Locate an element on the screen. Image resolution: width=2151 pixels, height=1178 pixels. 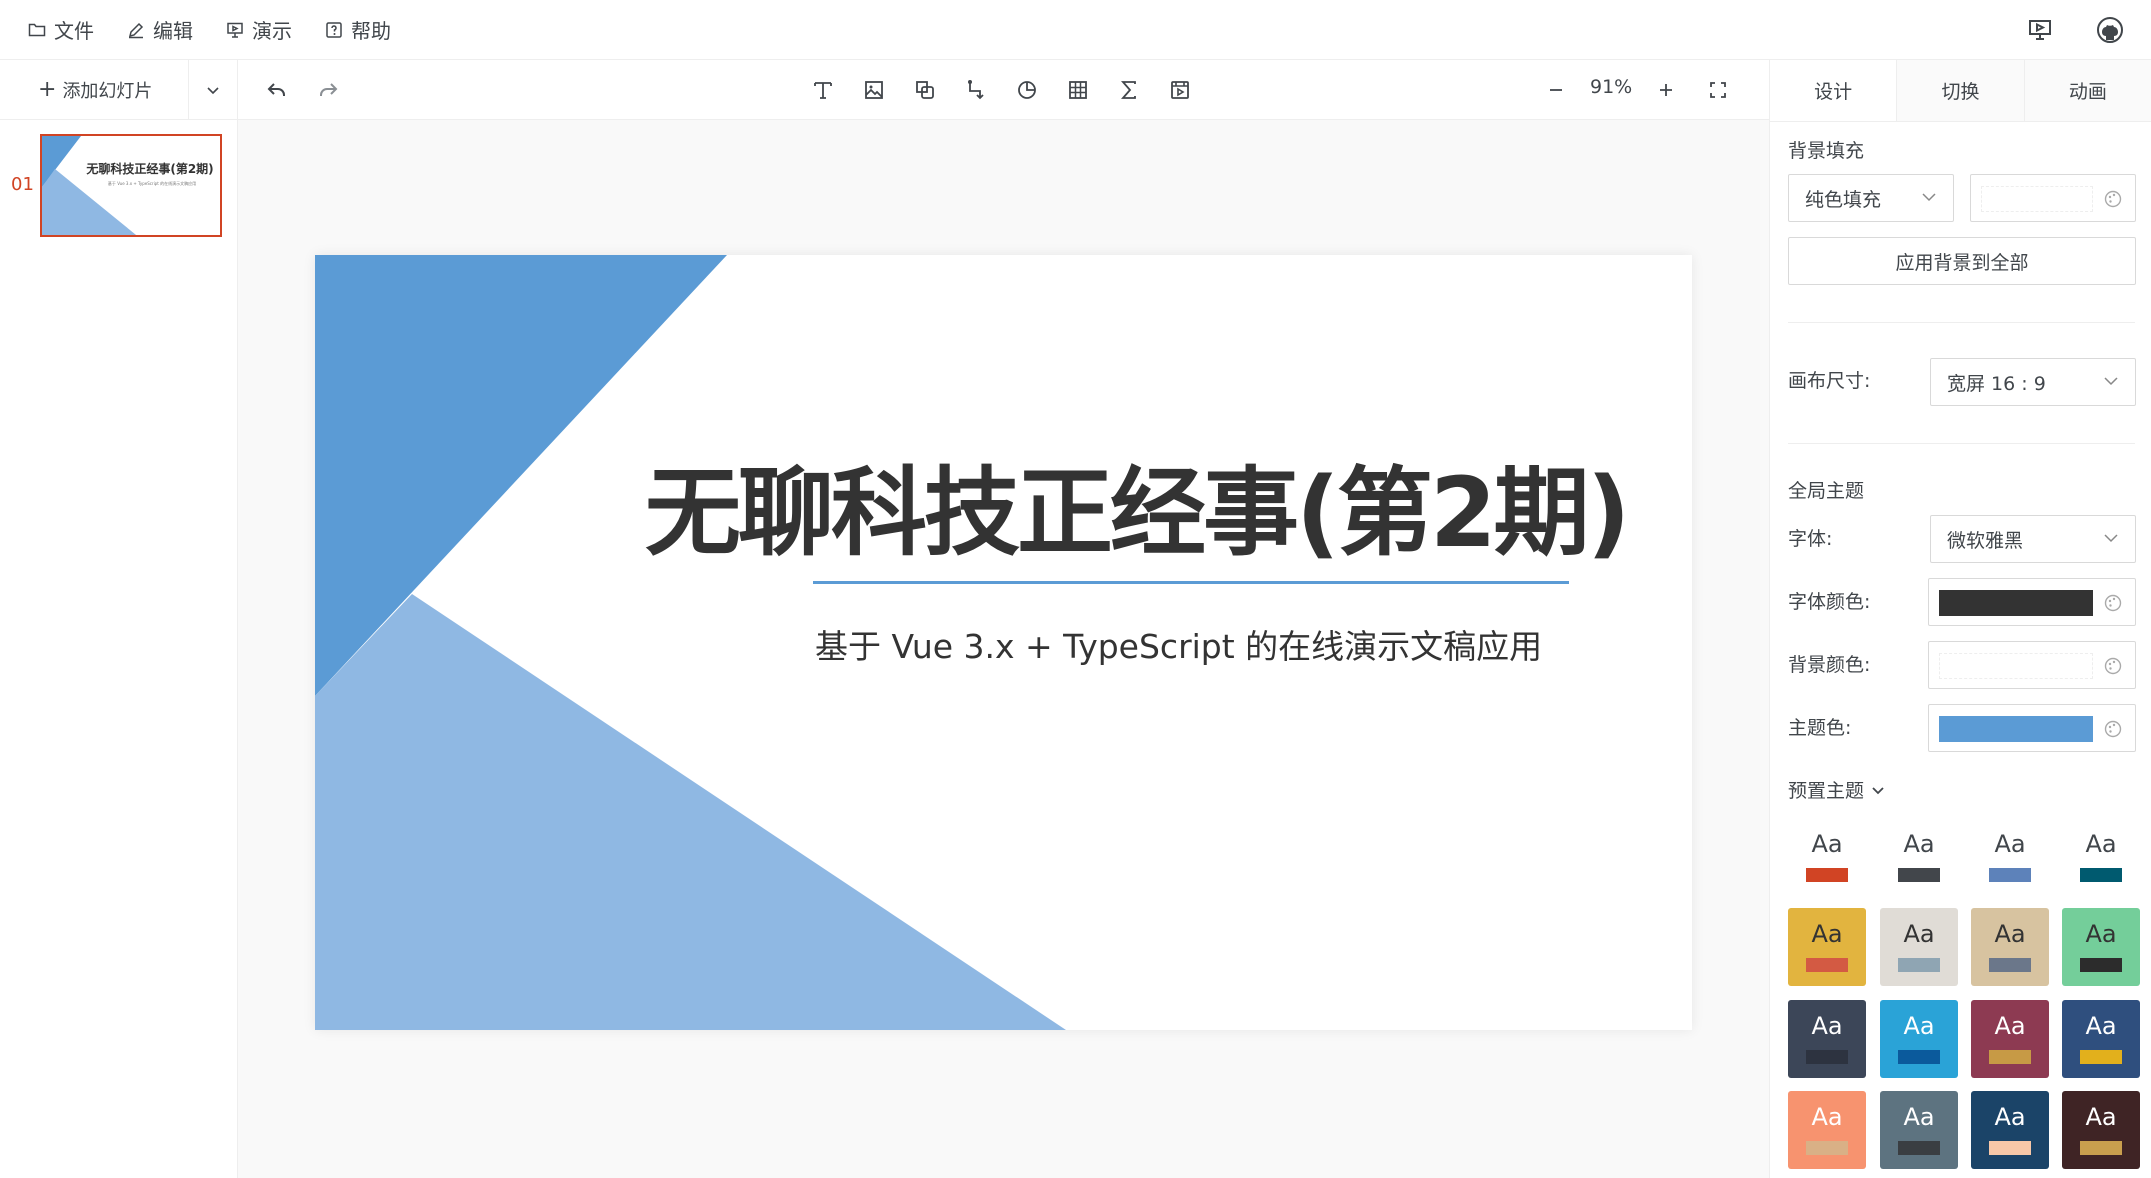
font-color-picker is located at coordinates (2032, 602).